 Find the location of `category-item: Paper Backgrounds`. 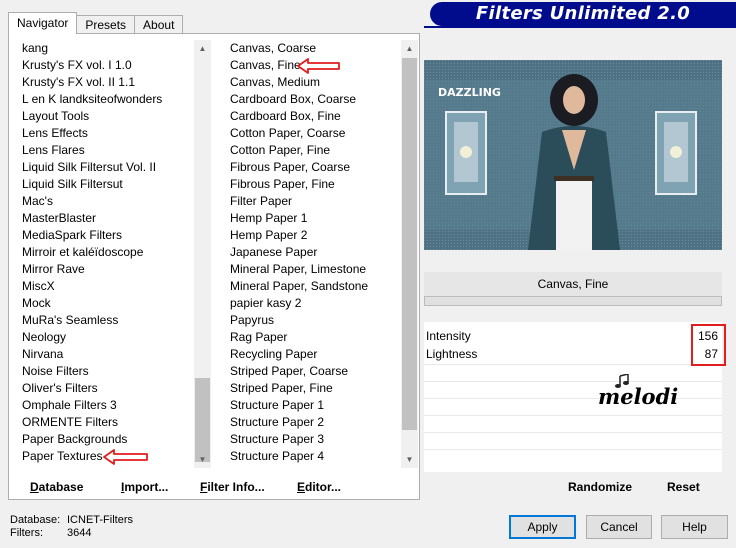

category-item: Paper Backgrounds is located at coordinates (106, 439).